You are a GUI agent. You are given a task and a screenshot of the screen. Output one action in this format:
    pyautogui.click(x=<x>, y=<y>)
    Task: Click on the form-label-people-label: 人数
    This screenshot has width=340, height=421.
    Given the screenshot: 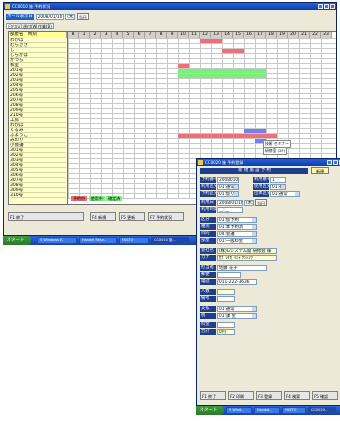 What is the action you would take?
    pyautogui.click(x=208, y=292)
    